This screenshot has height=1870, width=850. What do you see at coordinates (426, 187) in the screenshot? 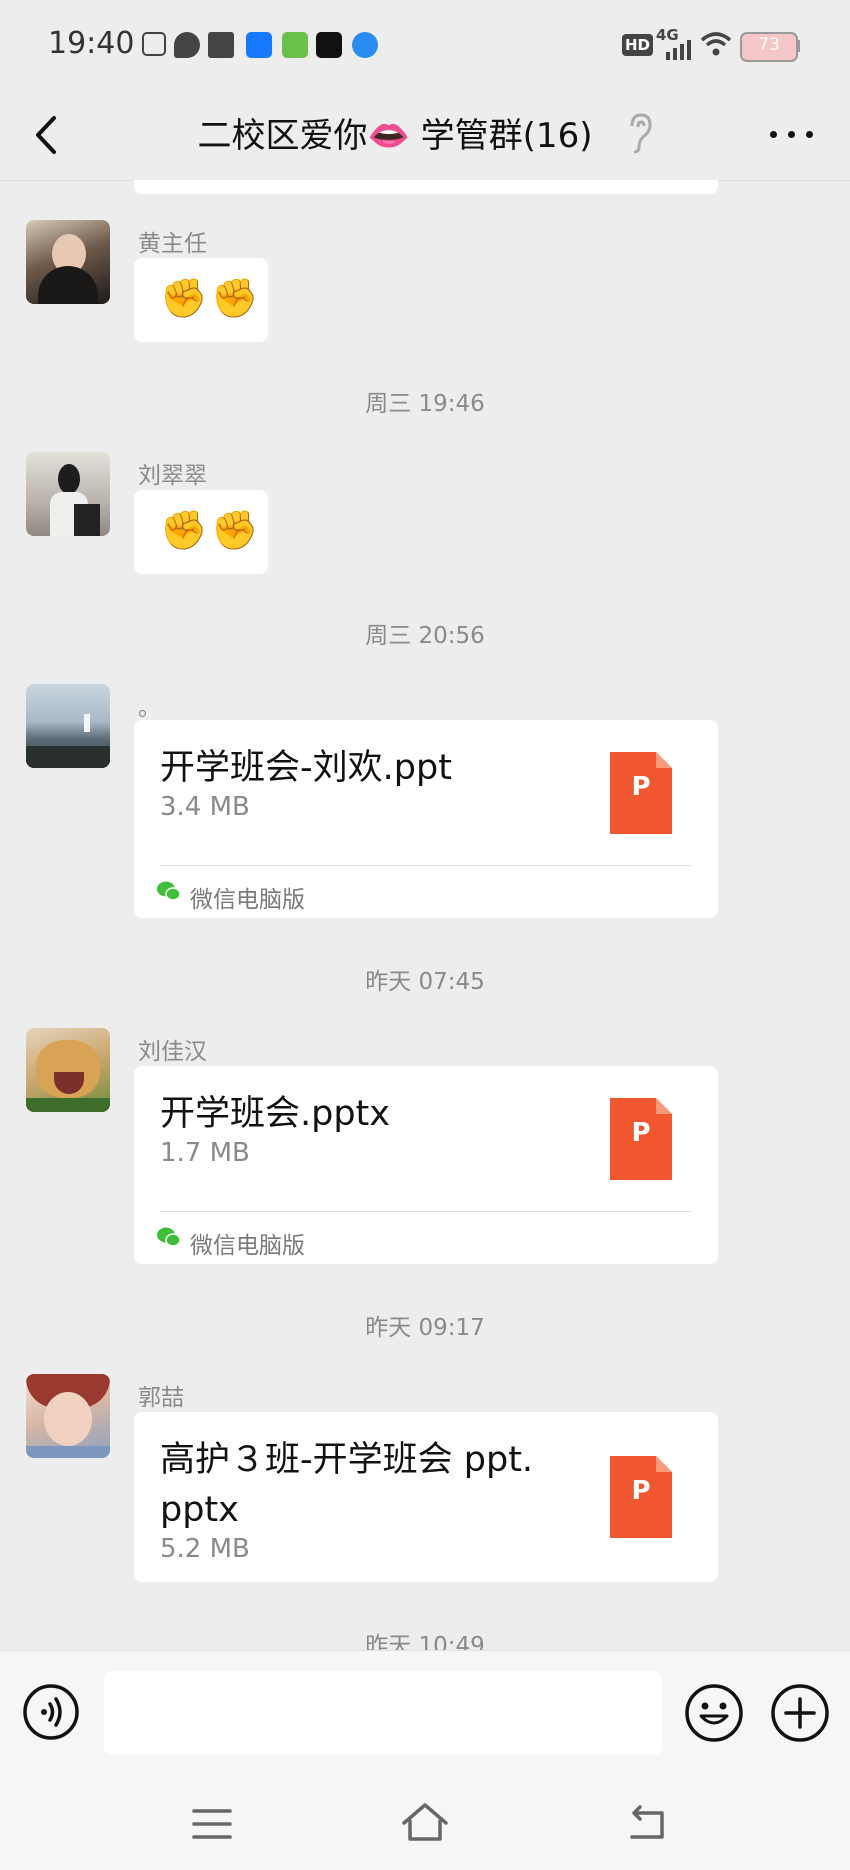
I see `message-bubble-partial` at bounding box center [426, 187].